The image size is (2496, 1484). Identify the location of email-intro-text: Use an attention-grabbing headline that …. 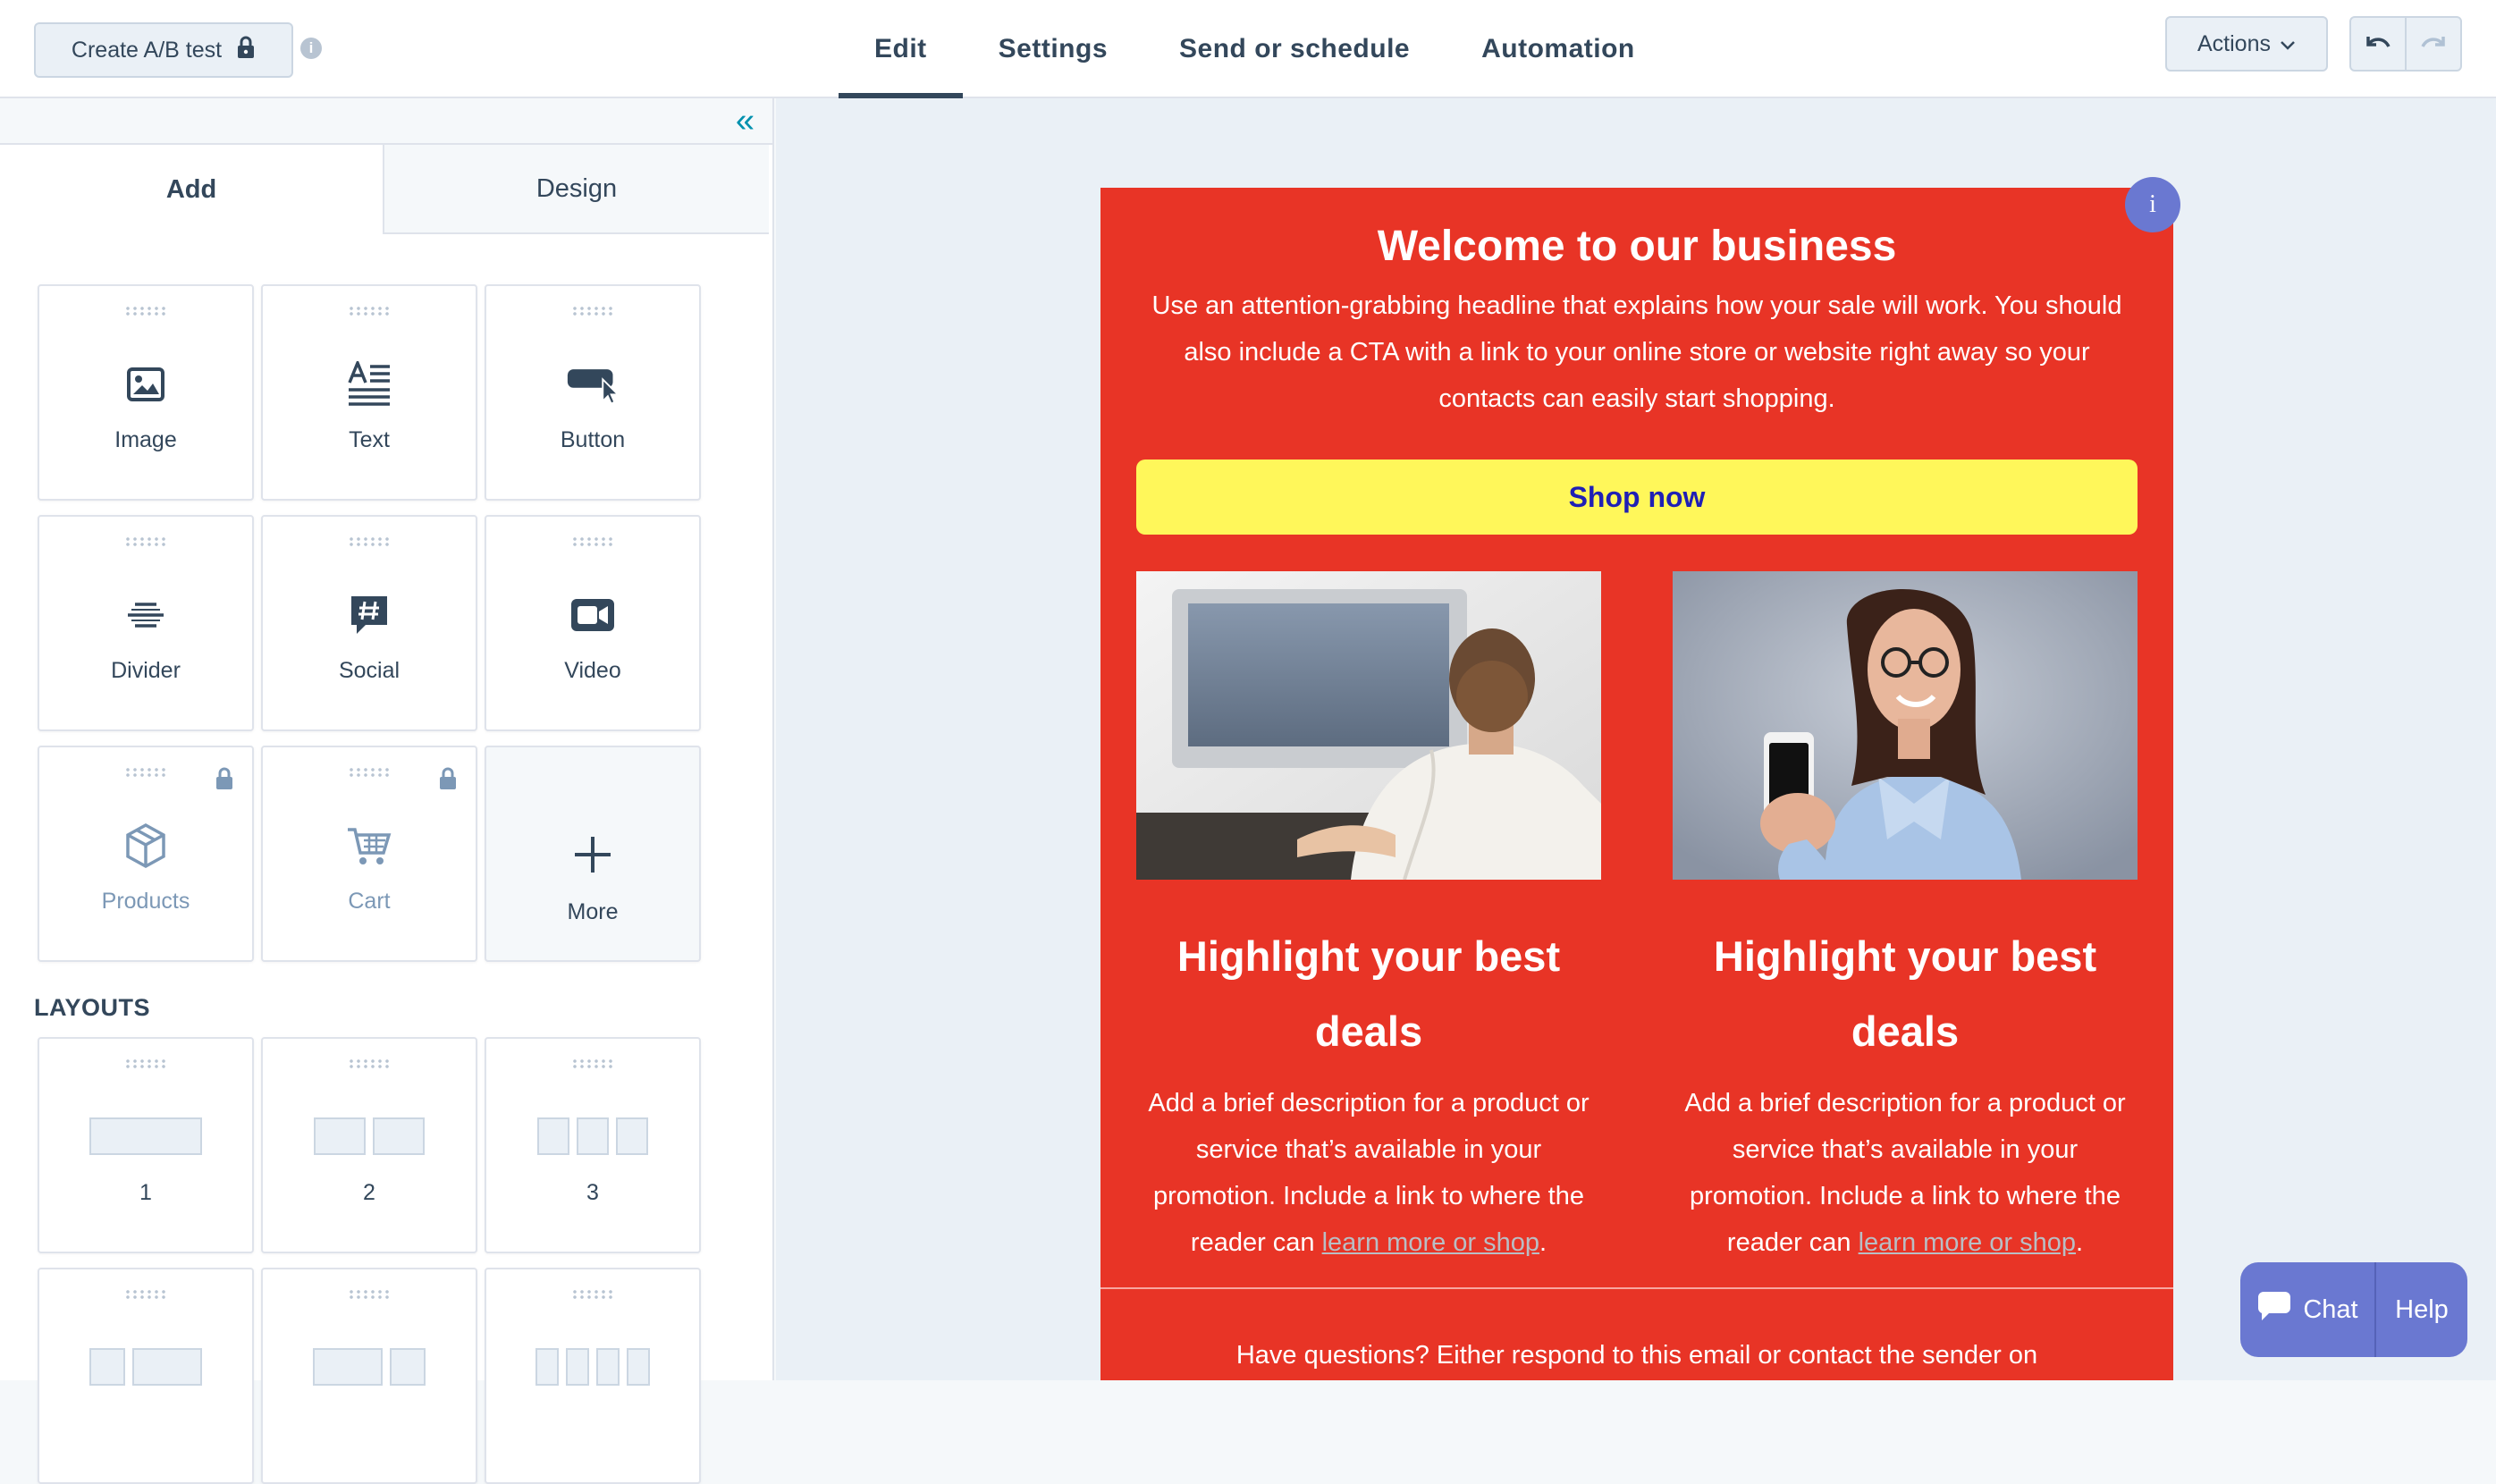
(1637, 352).